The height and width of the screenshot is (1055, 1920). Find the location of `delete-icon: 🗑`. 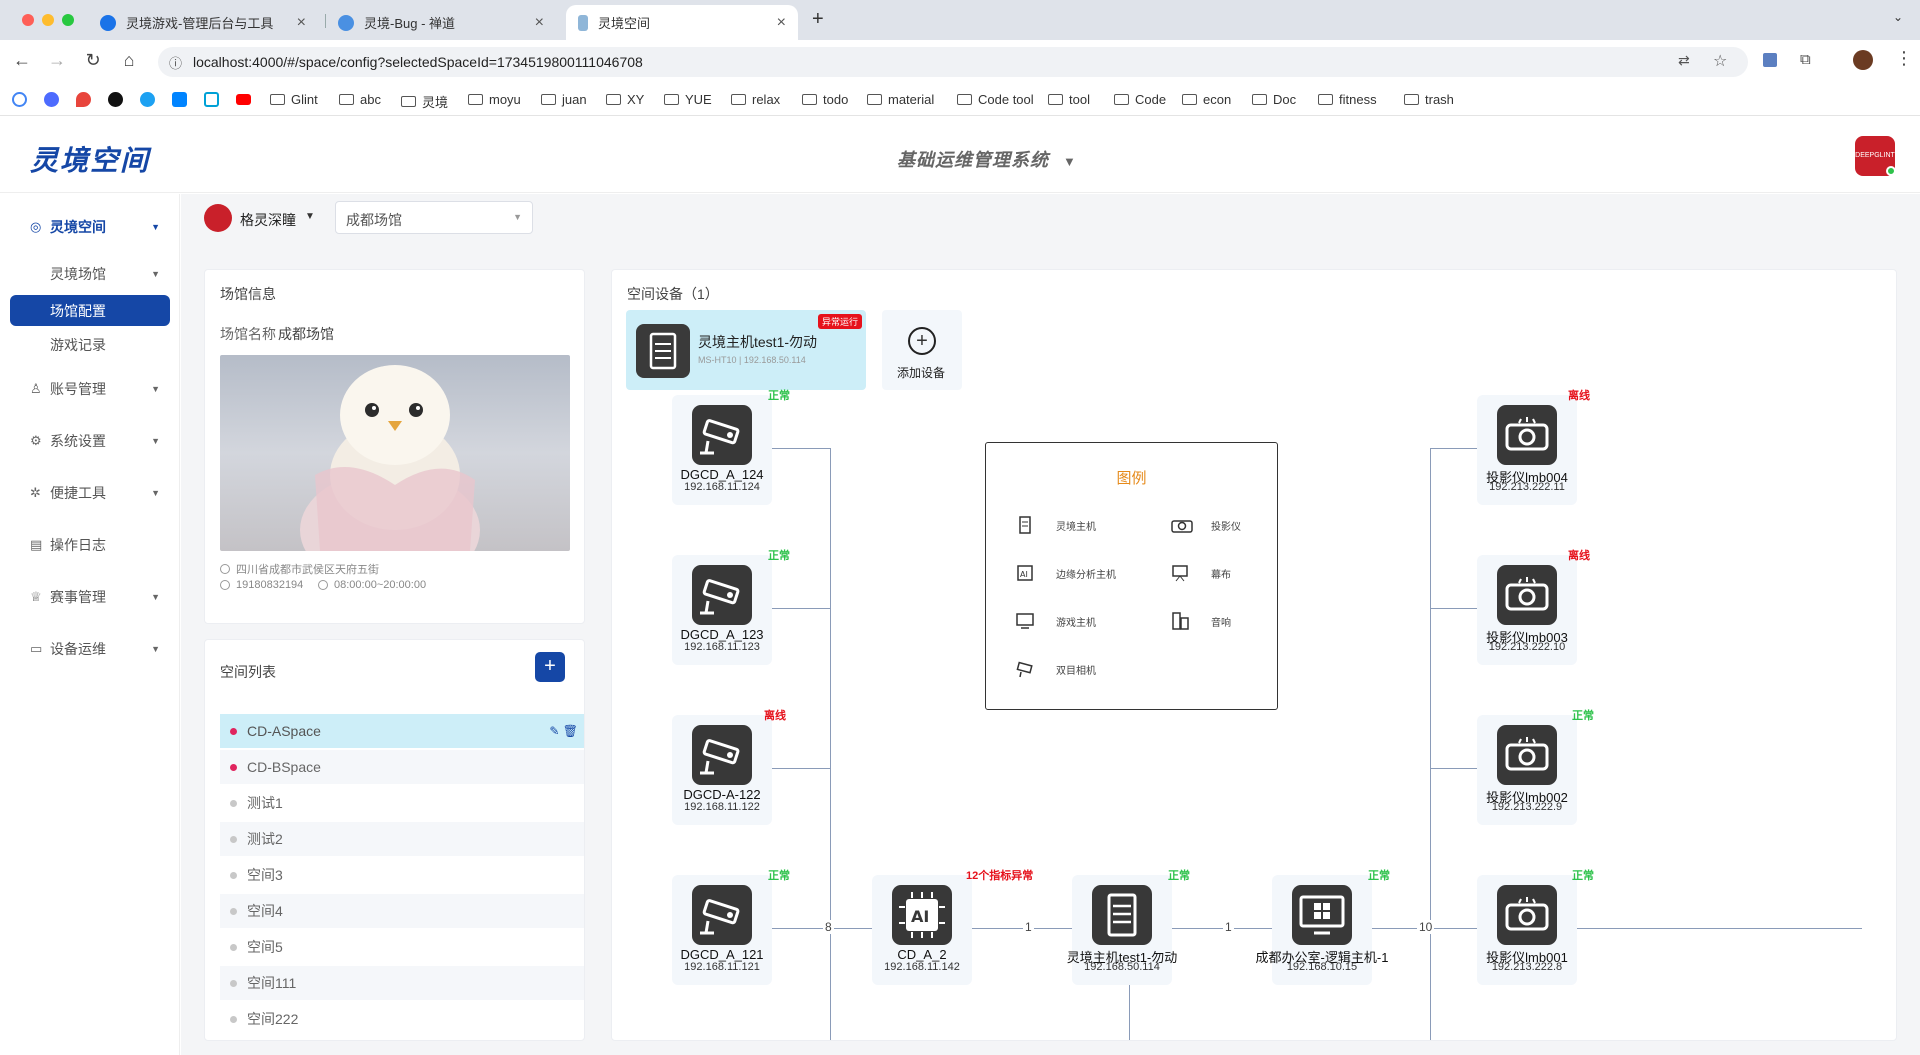

delete-icon: 🗑 is located at coordinates (570, 731).